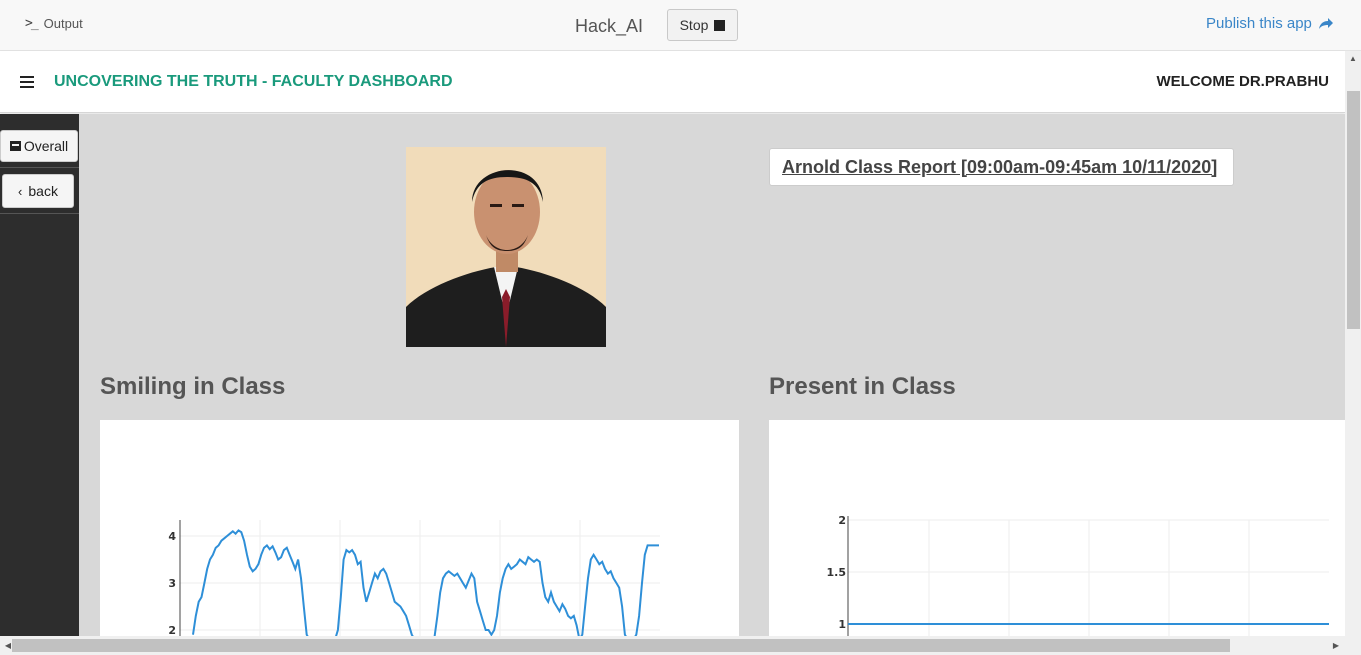  I want to click on hamburger-menu-icon, so click(27, 82).